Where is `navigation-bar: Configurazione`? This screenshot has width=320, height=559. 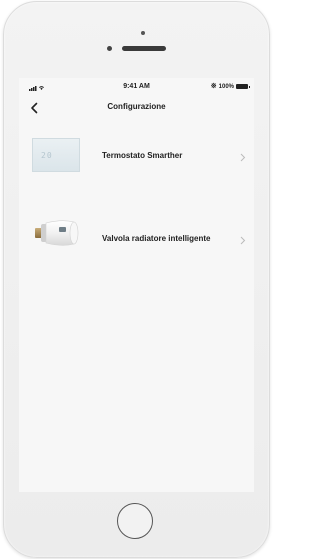 navigation-bar: Configurazione is located at coordinates (136, 109).